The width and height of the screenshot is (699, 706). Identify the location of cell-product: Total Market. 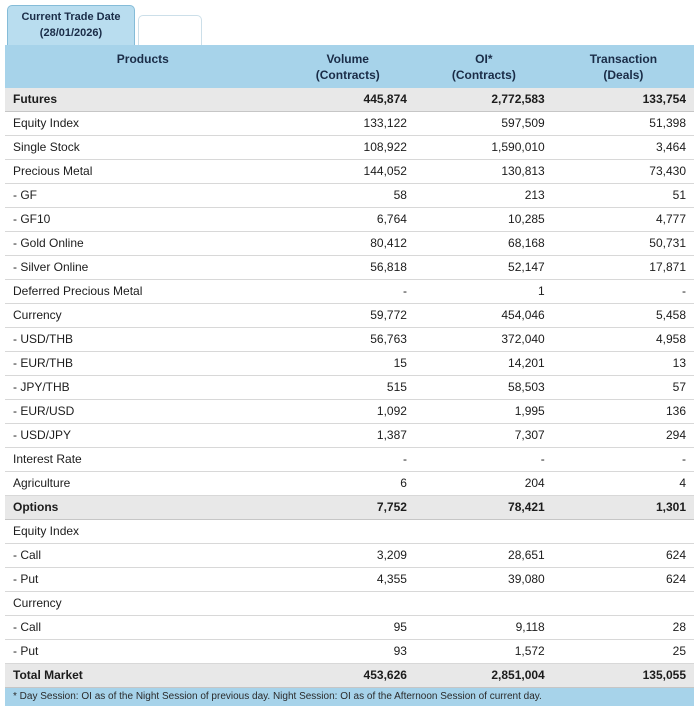
(143, 675).